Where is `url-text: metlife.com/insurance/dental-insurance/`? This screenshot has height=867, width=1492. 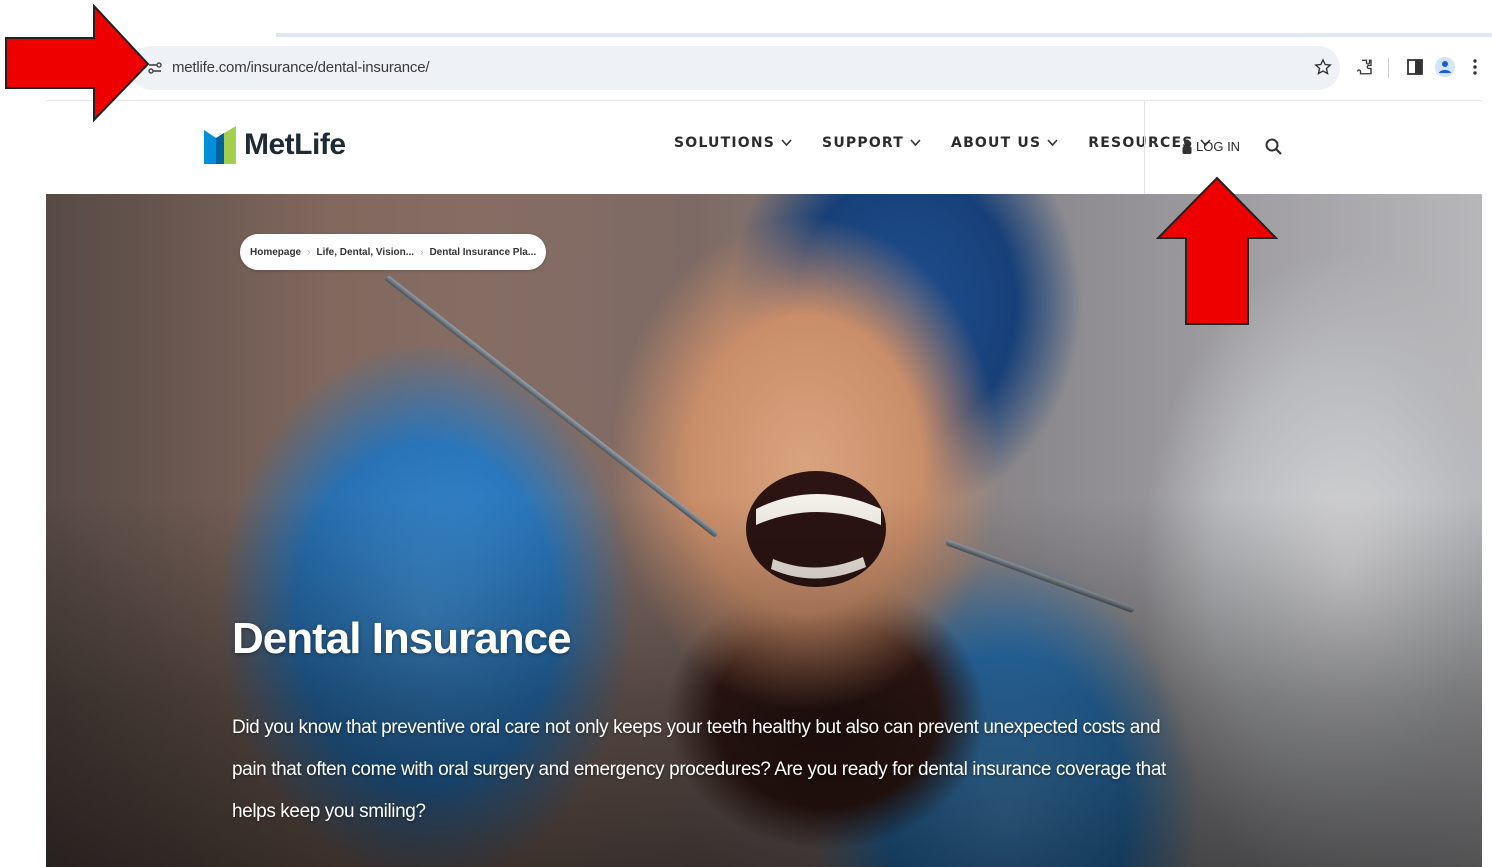
url-text: metlife.com/insurance/dental-insurance/ is located at coordinates (301, 67).